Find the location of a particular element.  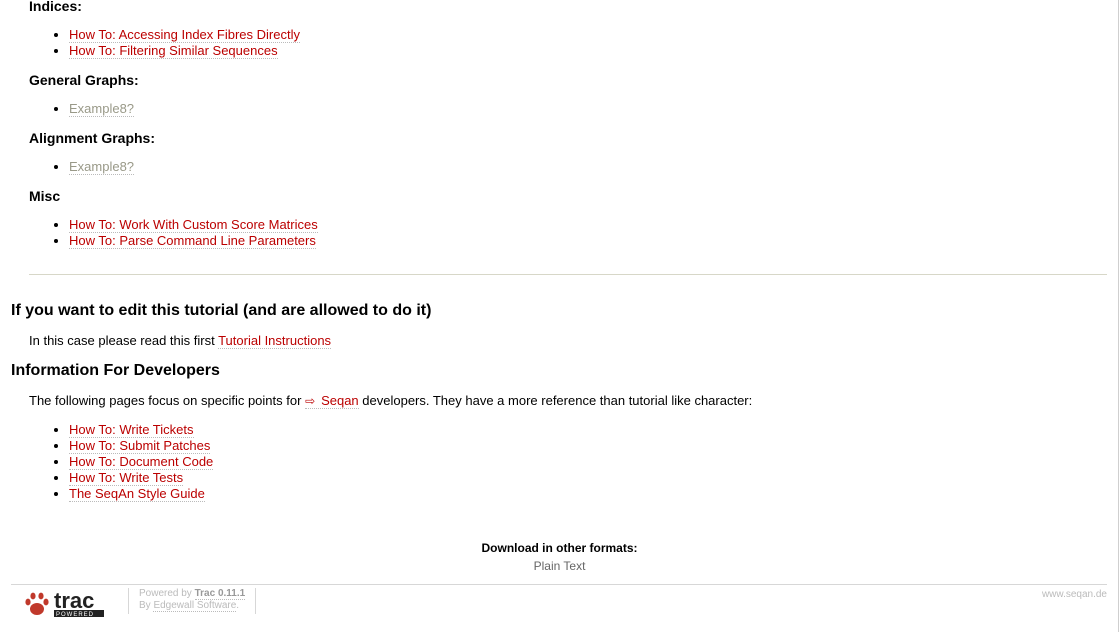

list-item: How To: Work With Custom Score Matrices is located at coordinates (193, 225).